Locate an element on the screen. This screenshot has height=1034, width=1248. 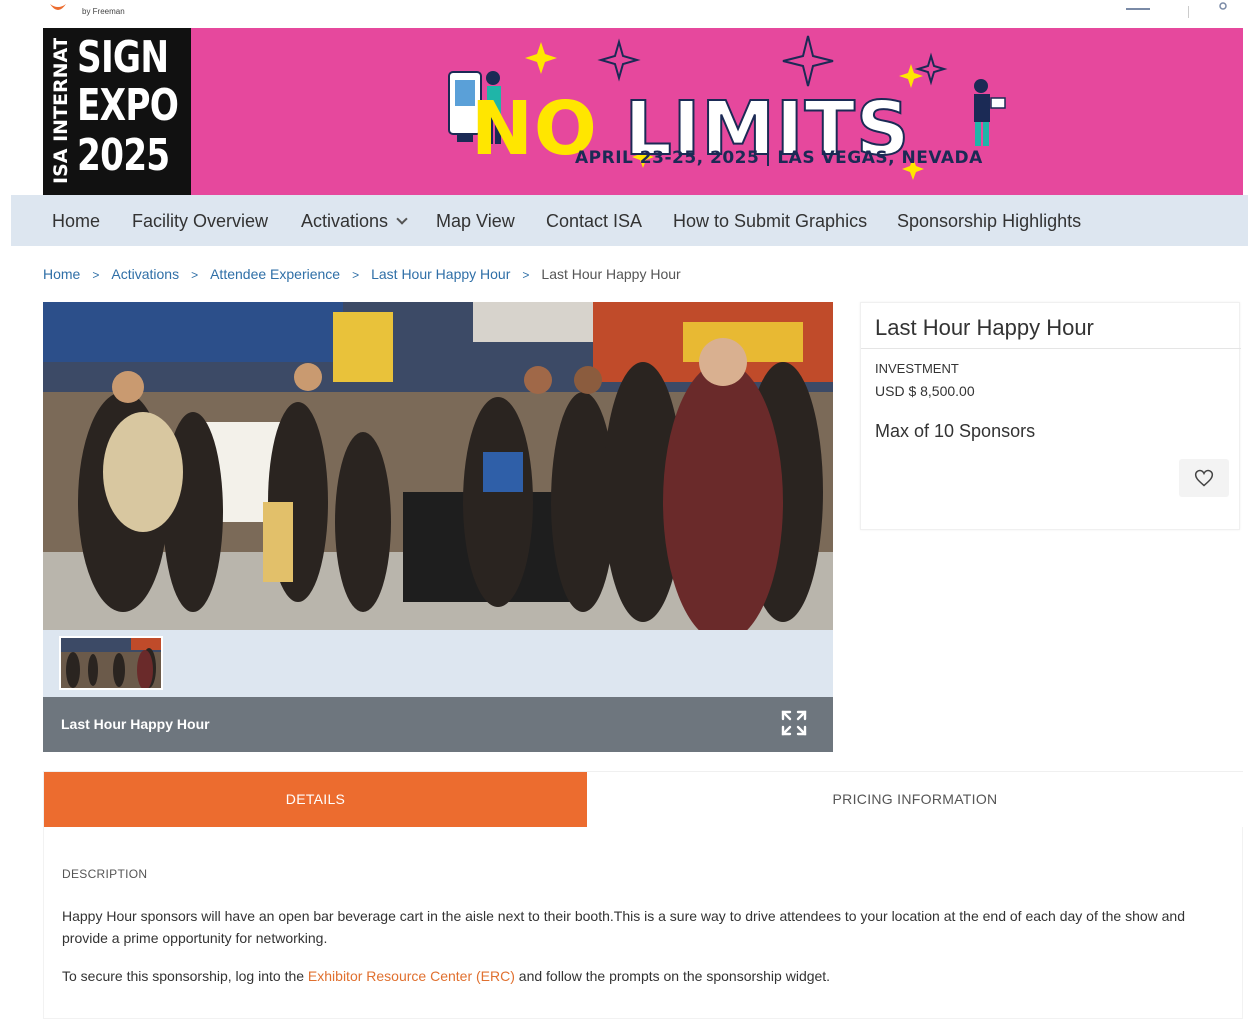
event-dates-location: APRIL 23-25, 2025 LAS VEGAS, NEVADA is located at coordinates (779, 158).